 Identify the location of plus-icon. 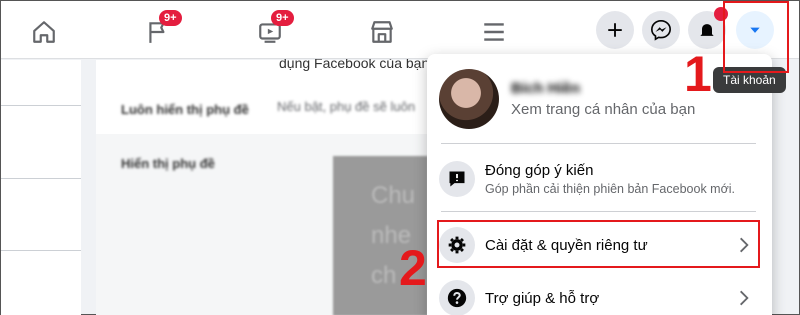
(615, 30).